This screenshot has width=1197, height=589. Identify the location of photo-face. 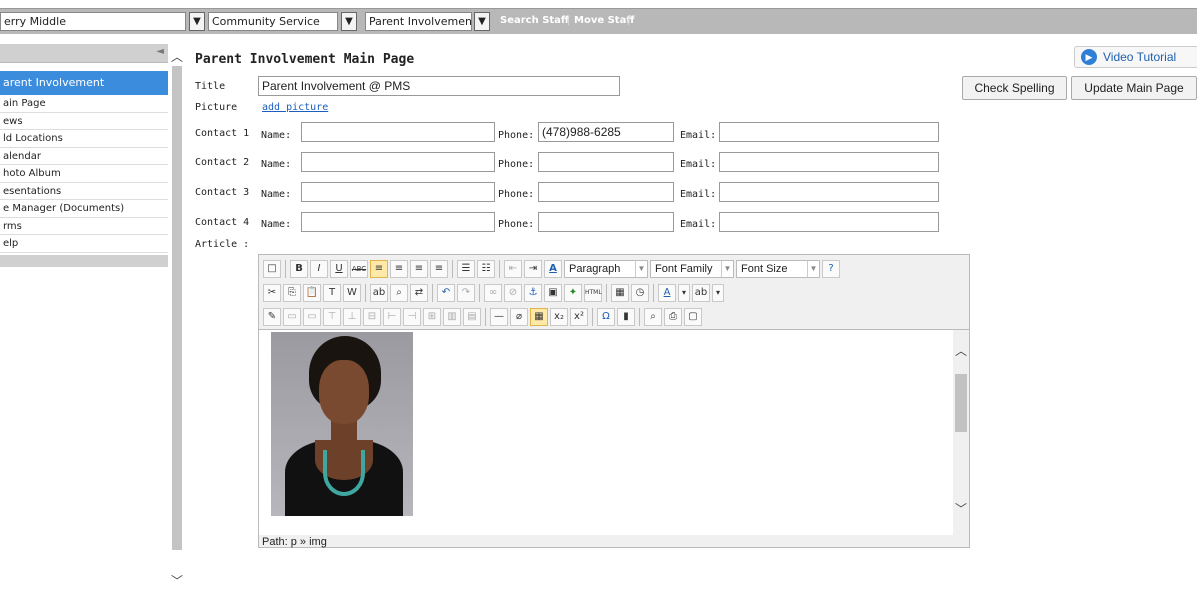
(344, 392).